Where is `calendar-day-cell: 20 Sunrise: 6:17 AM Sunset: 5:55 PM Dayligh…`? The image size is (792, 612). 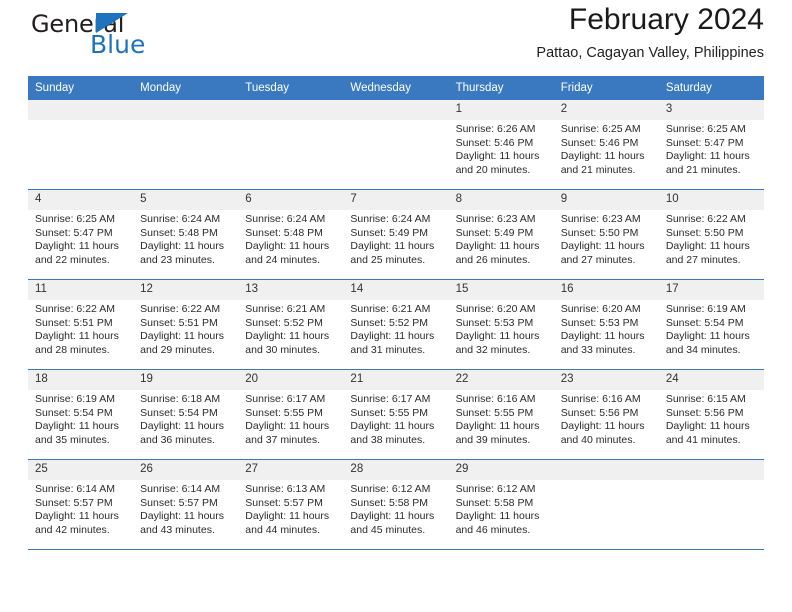 calendar-day-cell: 20 Sunrise: 6:17 AM Sunset: 5:55 PM Dayligh… is located at coordinates (291, 414).